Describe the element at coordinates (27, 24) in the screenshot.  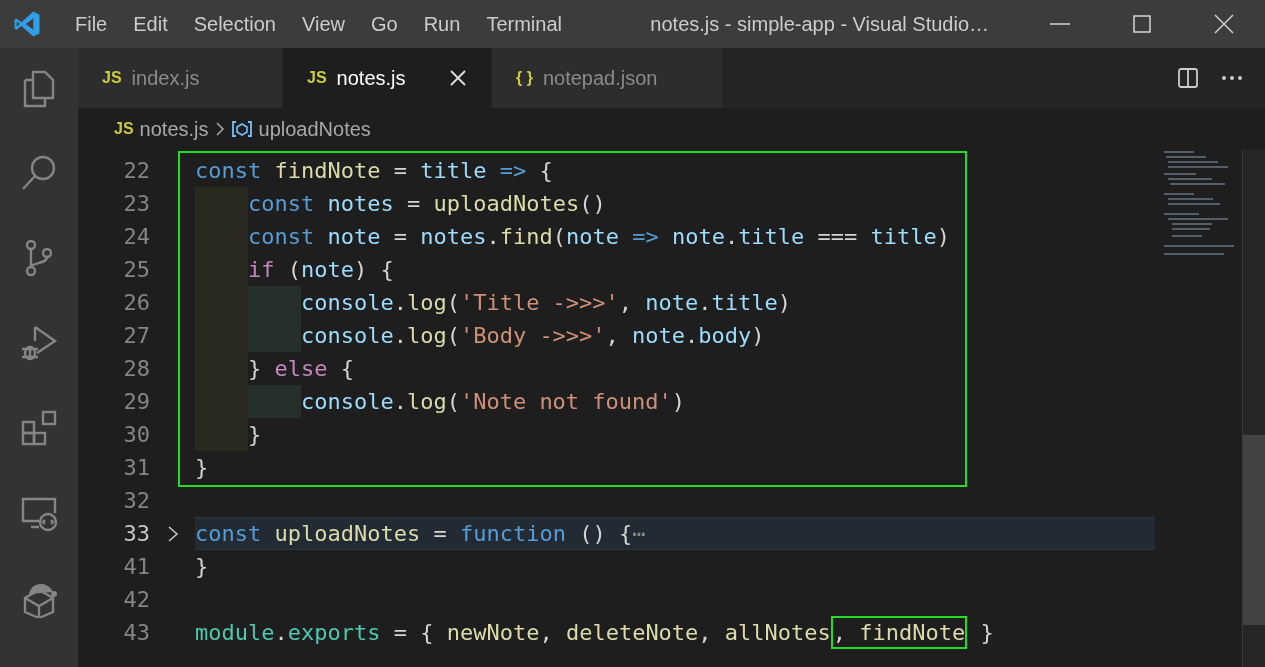
I see `editor-logo-icon` at that location.